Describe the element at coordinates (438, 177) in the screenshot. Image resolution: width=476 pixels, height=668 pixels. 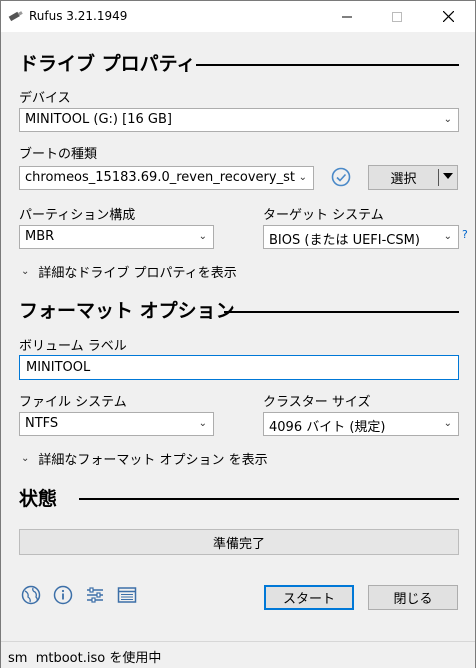
I see `split-divider` at that location.